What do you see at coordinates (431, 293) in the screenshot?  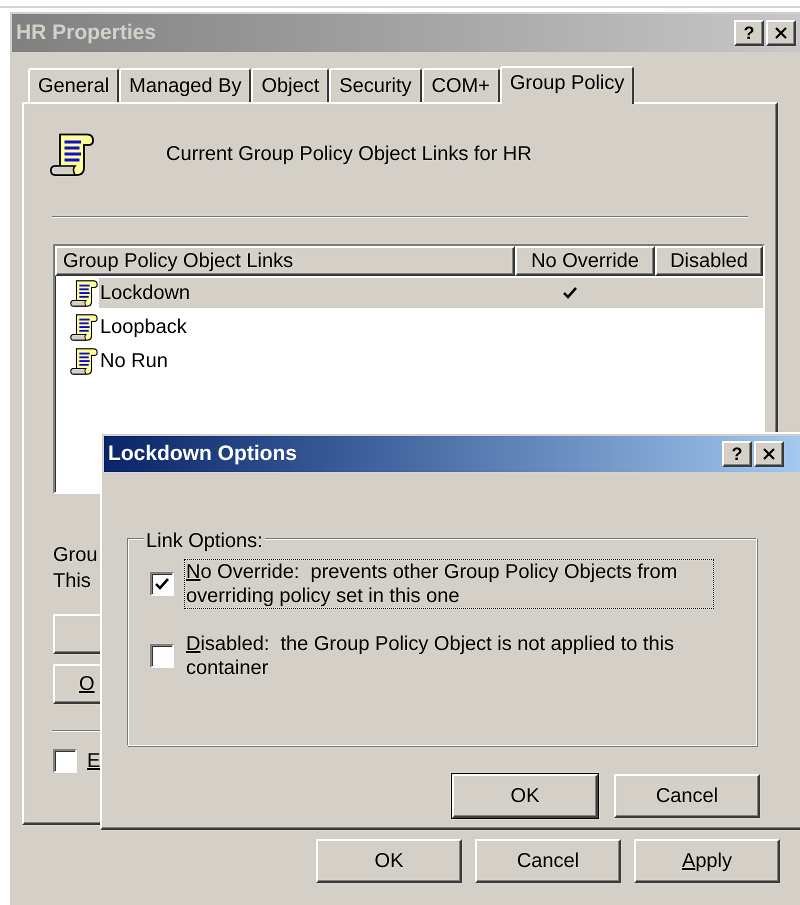 I see `list-row: Lockdown` at bounding box center [431, 293].